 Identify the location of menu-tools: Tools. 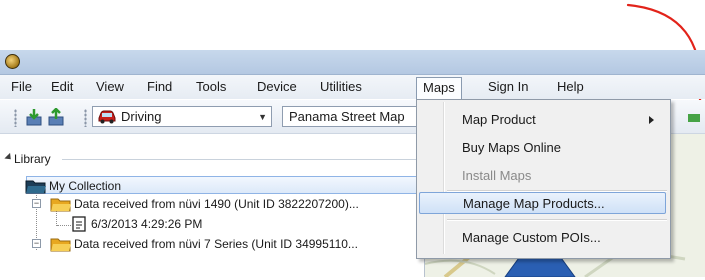
(211, 87).